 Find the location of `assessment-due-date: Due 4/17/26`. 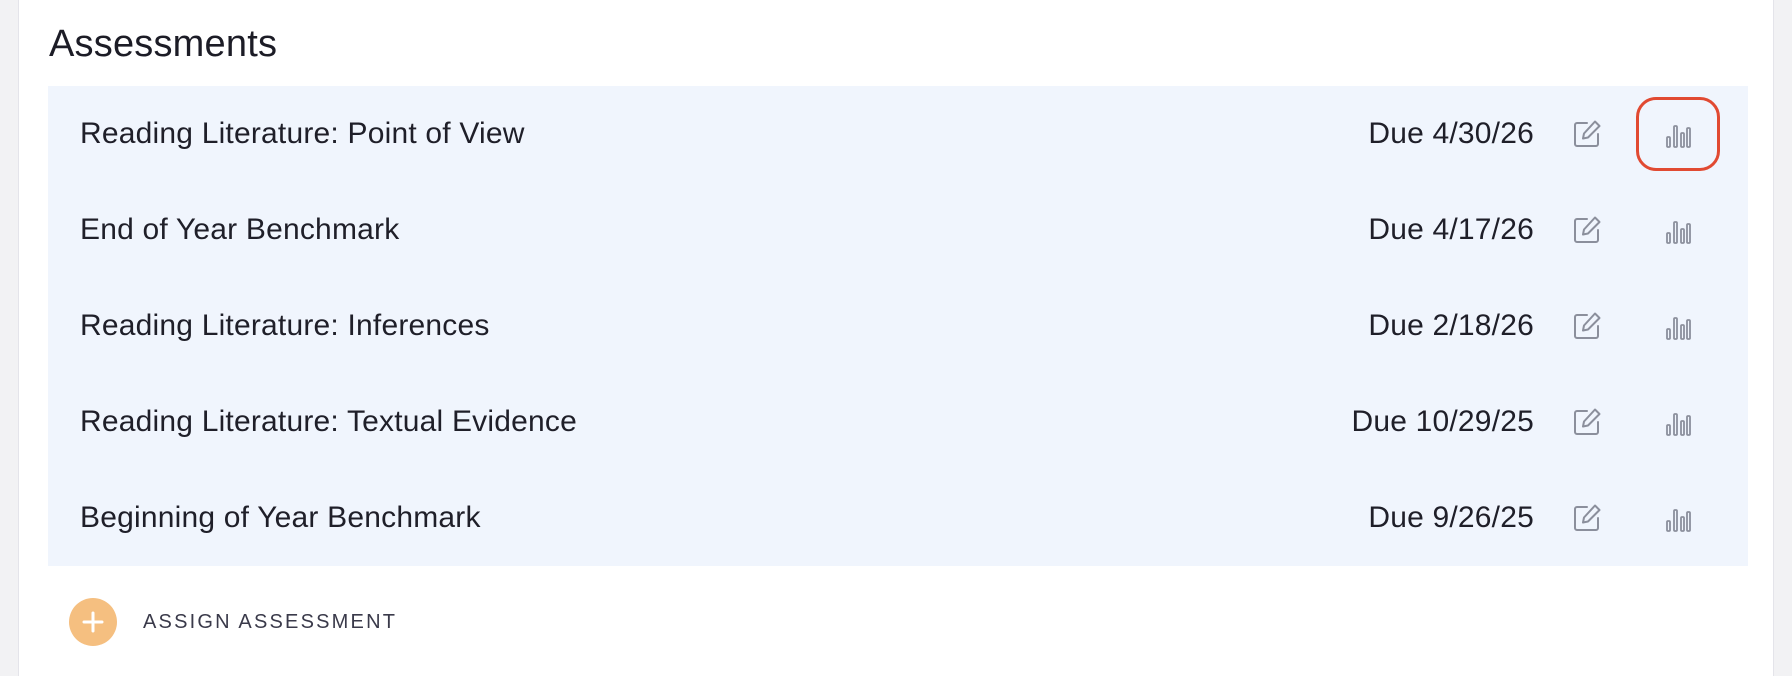

assessment-due-date: Due 4/17/26 is located at coordinates (1451, 229).